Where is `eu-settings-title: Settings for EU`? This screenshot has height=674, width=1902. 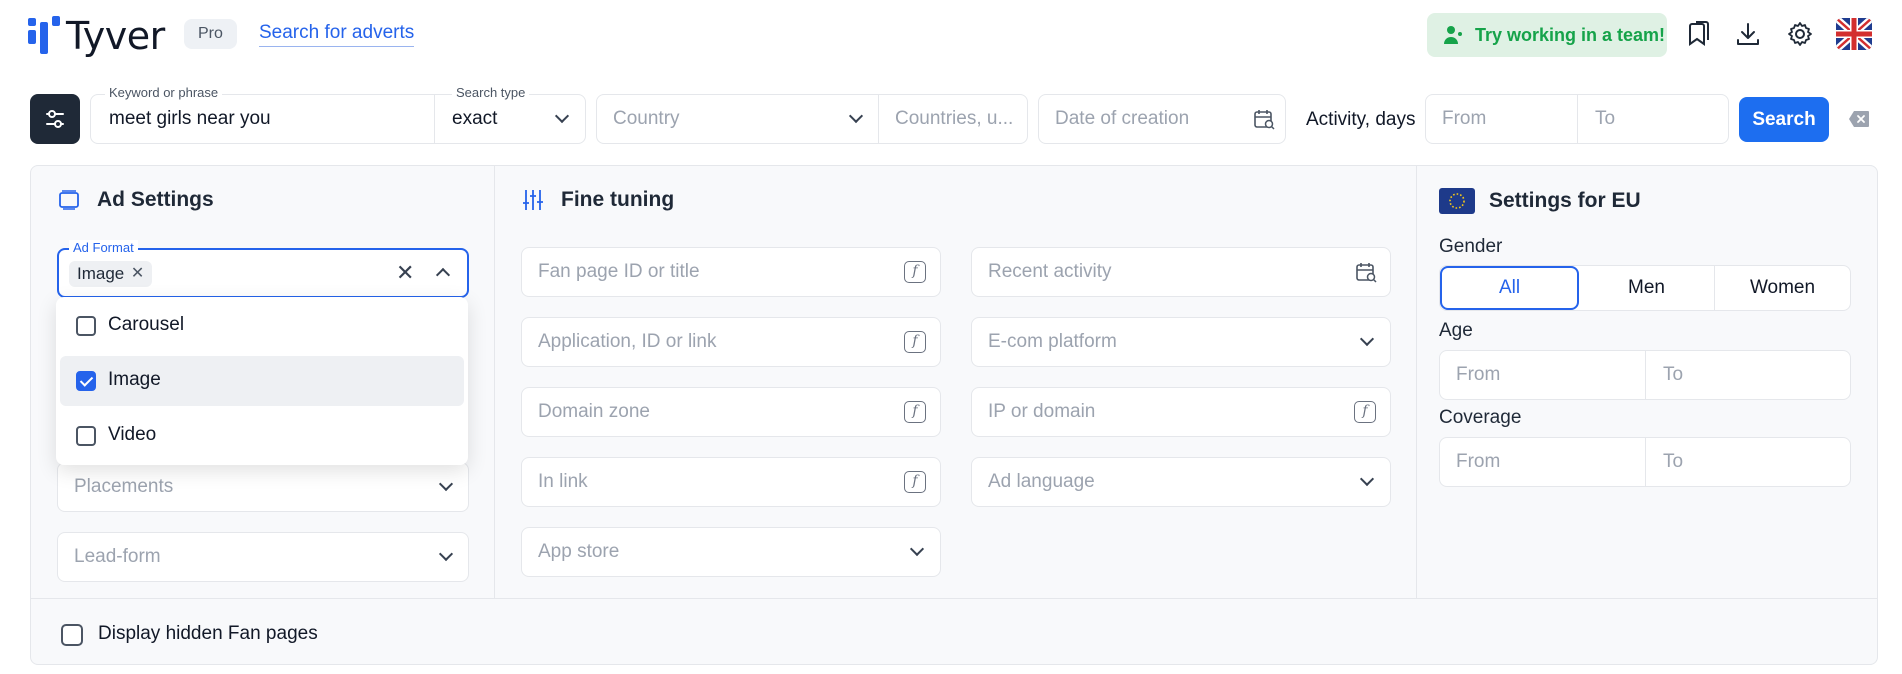 eu-settings-title: Settings for EU is located at coordinates (1540, 201).